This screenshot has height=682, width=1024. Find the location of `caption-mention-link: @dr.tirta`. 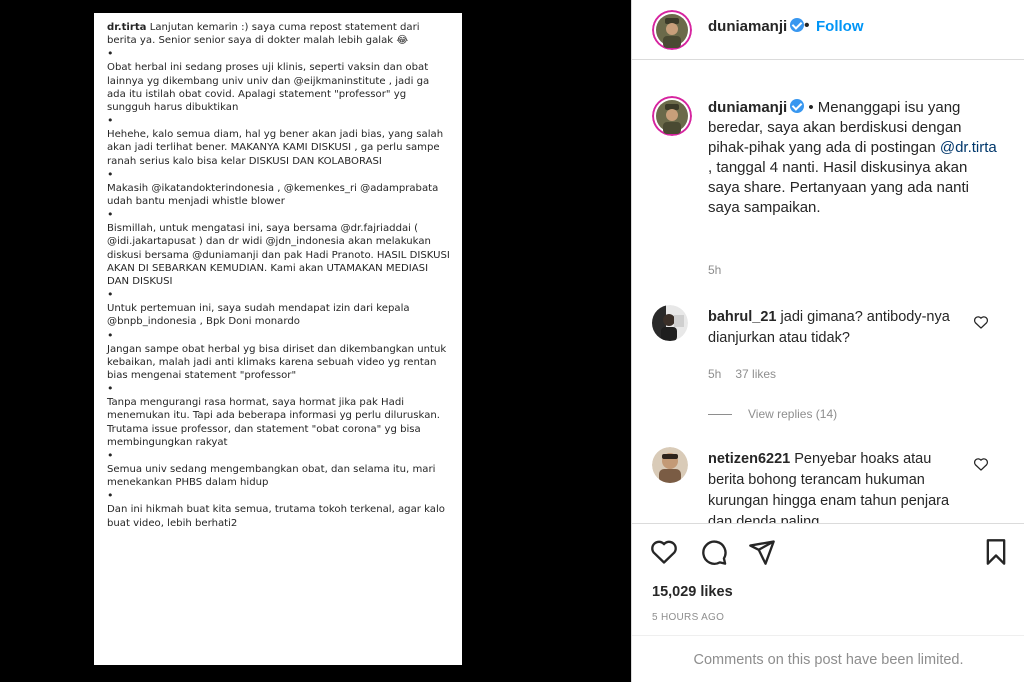

caption-mention-link: @dr.tirta is located at coordinates (968, 147).